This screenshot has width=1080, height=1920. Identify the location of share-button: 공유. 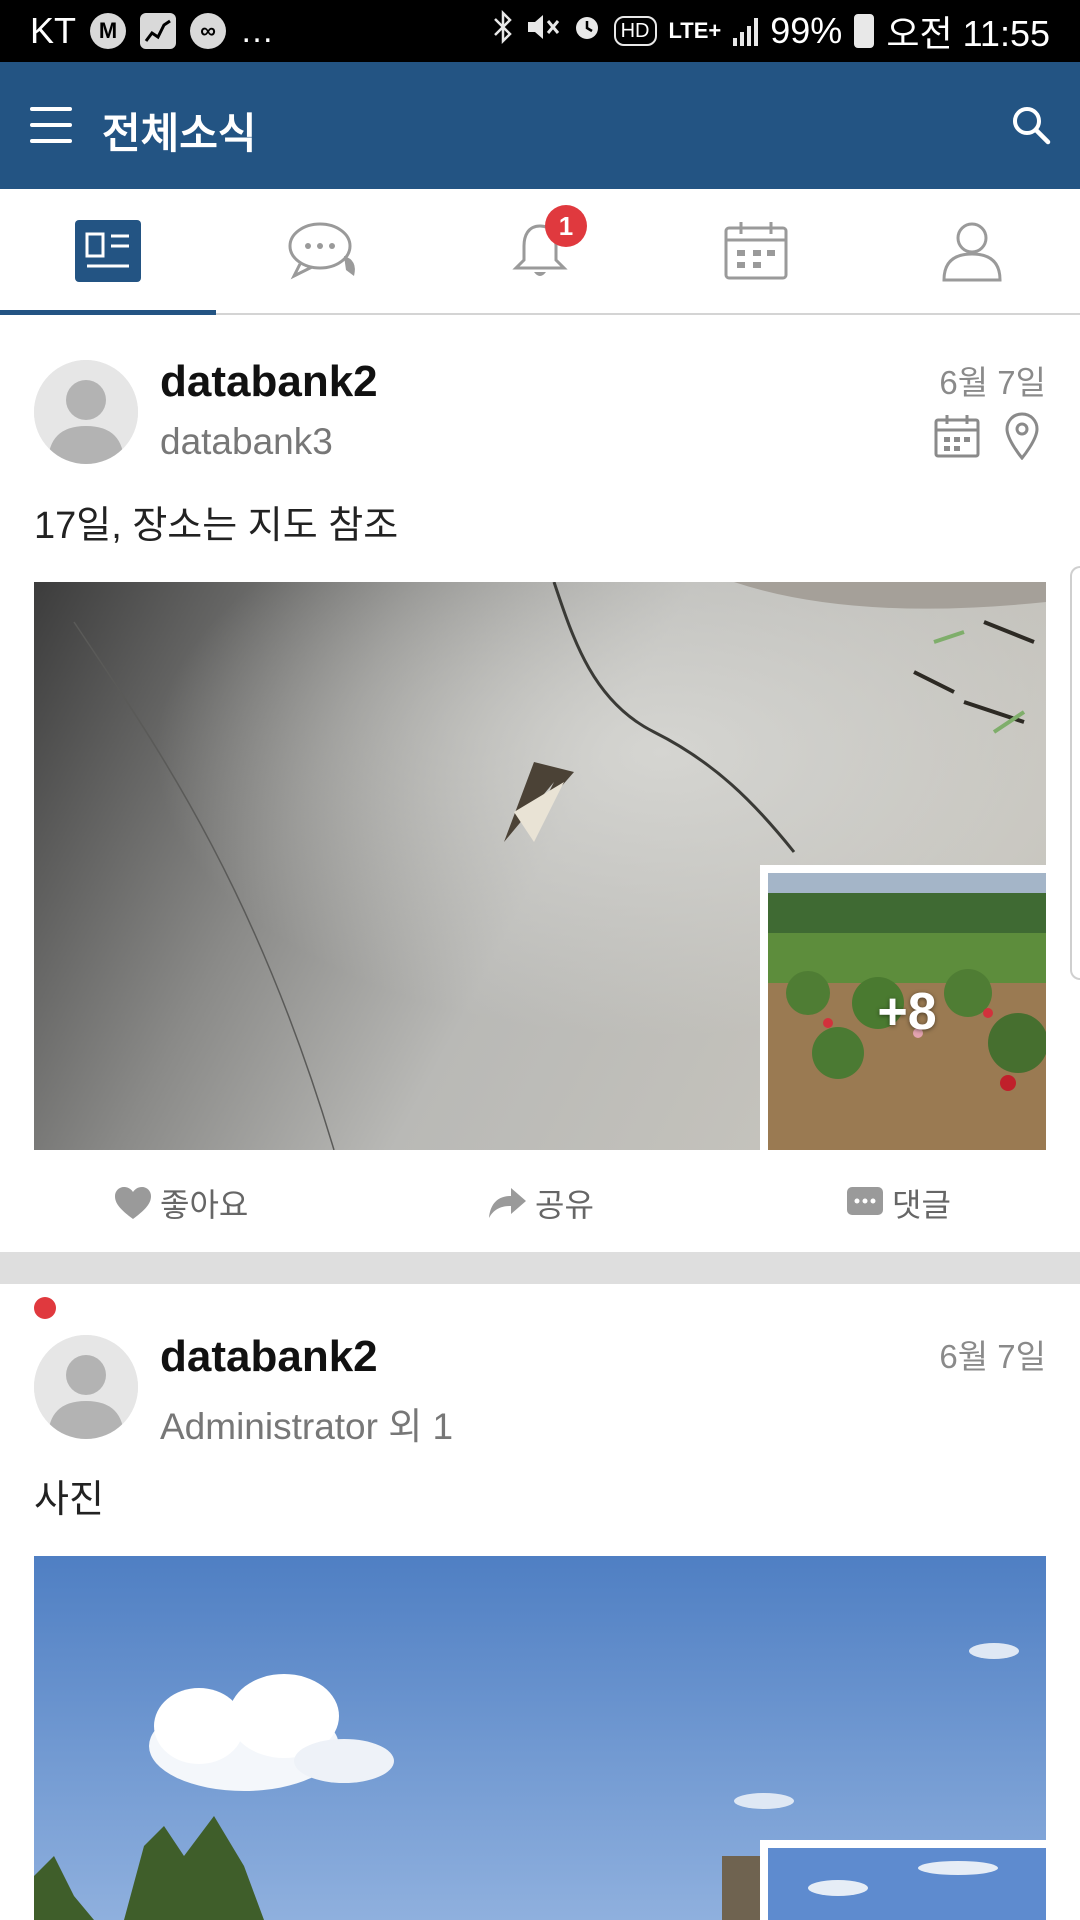
(540, 1203).